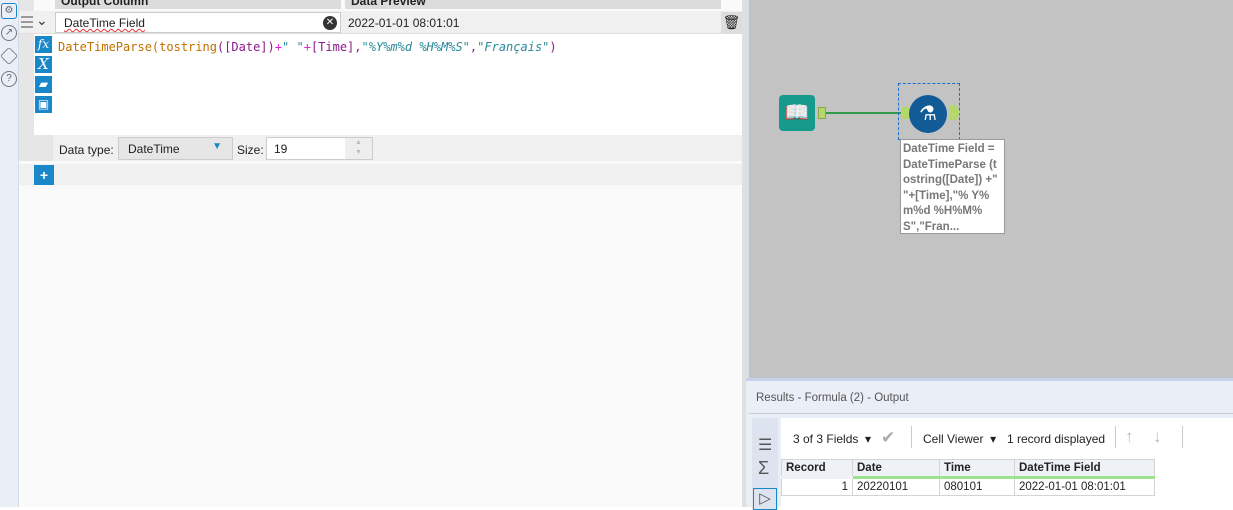  What do you see at coordinates (968, 486) in the screenshot?
I see `table-row: 1 20220101 080101 2022-01-01 08:01:01` at bounding box center [968, 486].